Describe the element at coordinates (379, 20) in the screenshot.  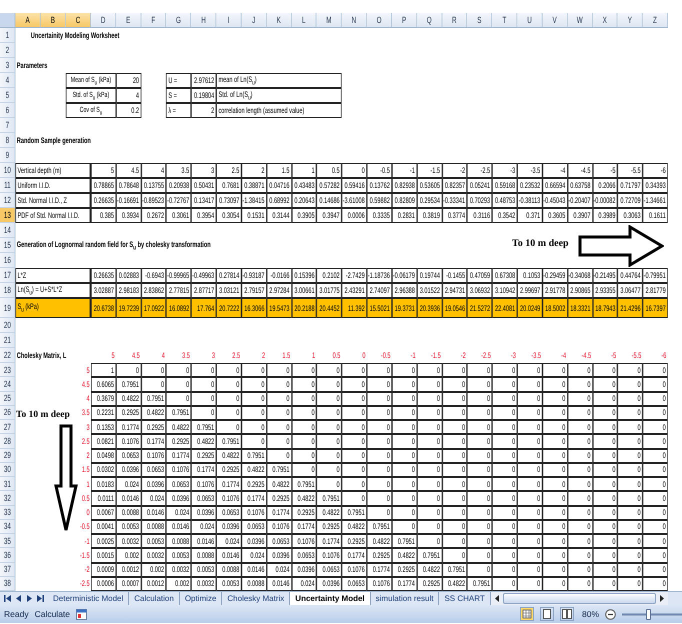
I see `column-header: O` at that location.